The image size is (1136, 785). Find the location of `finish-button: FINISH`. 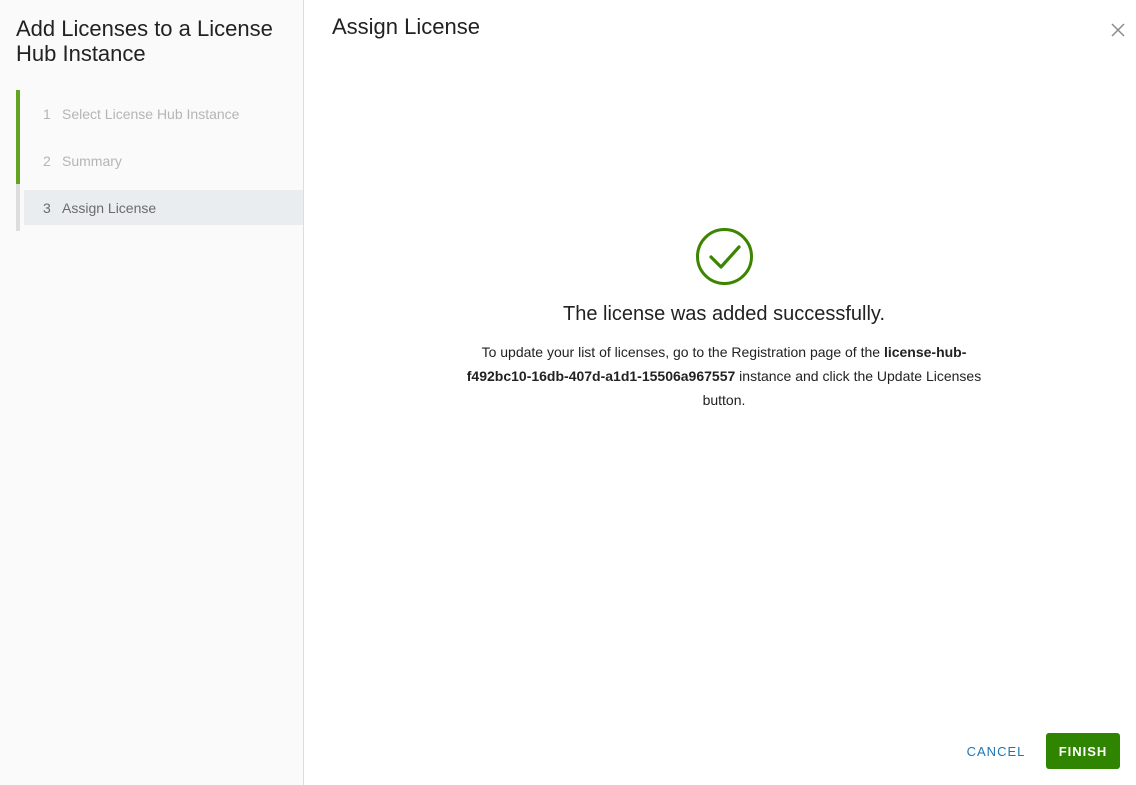

finish-button: FINISH is located at coordinates (1083, 751).